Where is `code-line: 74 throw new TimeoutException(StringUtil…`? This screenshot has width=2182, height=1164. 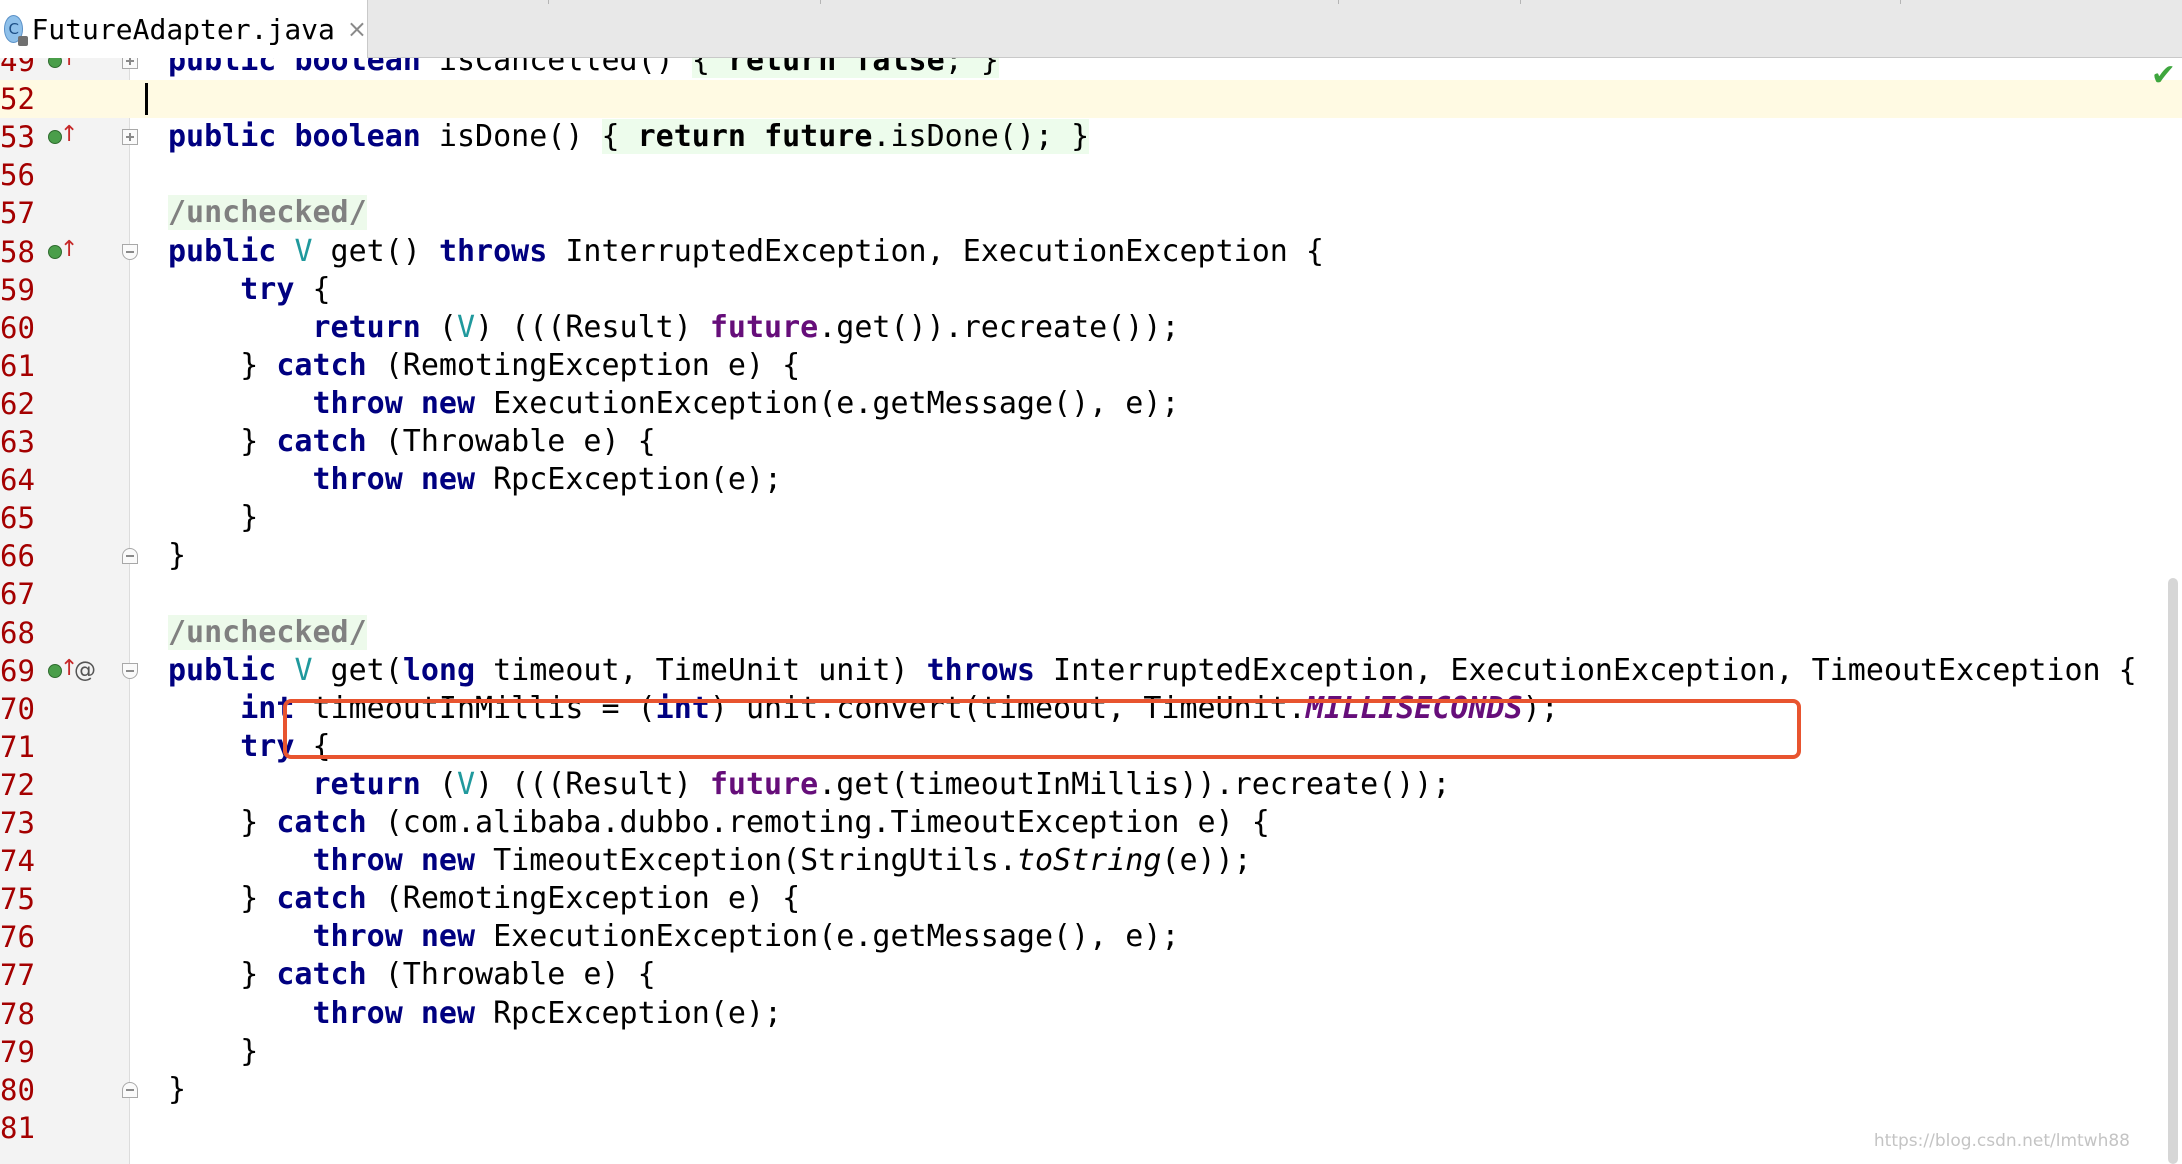
code-line: 74 throw new TimeoutException(StringUtil… is located at coordinates (1091, 861).